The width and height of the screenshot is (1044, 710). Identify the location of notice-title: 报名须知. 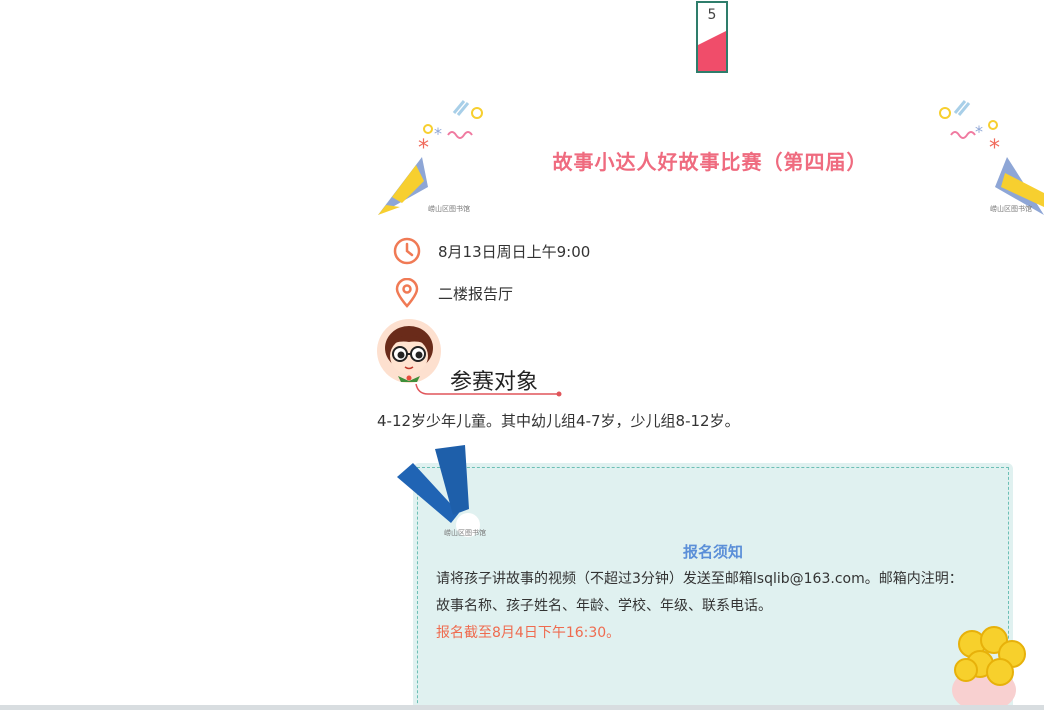
(712, 552).